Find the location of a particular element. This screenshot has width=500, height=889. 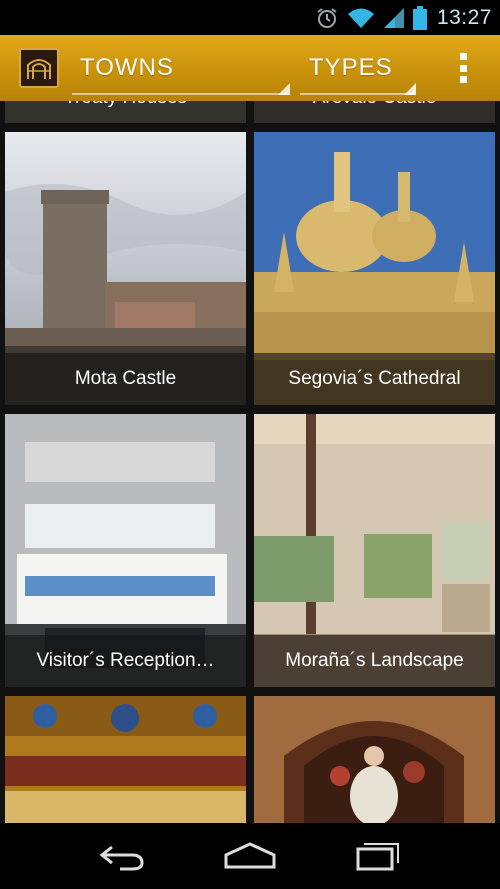

grid-tile-queen-painting is located at coordinates (374, 759).